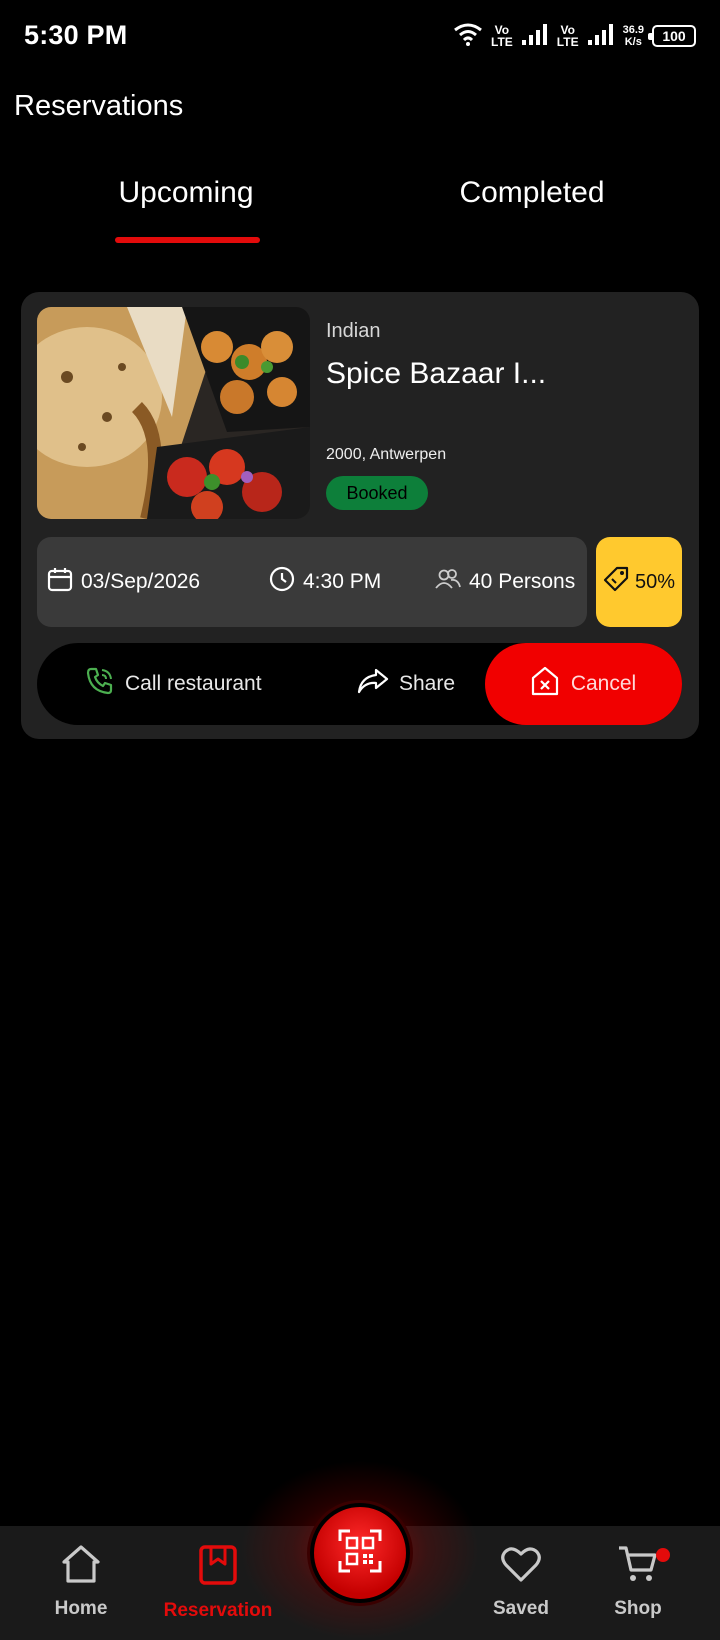 The height and width of the screenshot is (1640, 720). What do you see at coordinates (502, 36) in the screenshot?
I see `volte-indicator-1: Vo LTE` at bounding box center [502, 36].